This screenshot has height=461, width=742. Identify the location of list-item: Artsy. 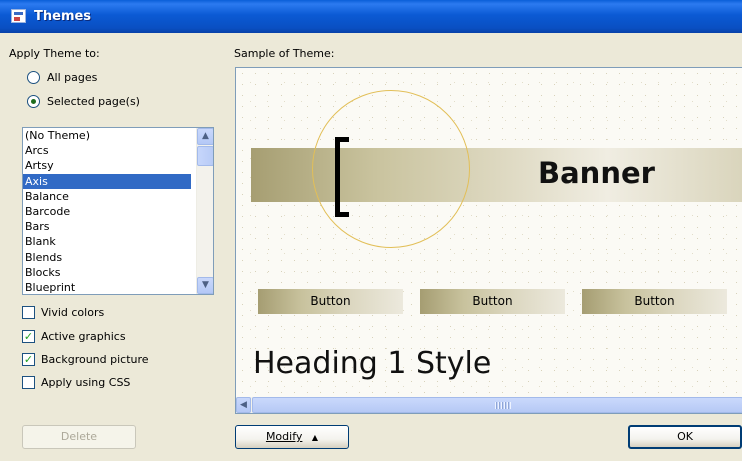
(107, 165).